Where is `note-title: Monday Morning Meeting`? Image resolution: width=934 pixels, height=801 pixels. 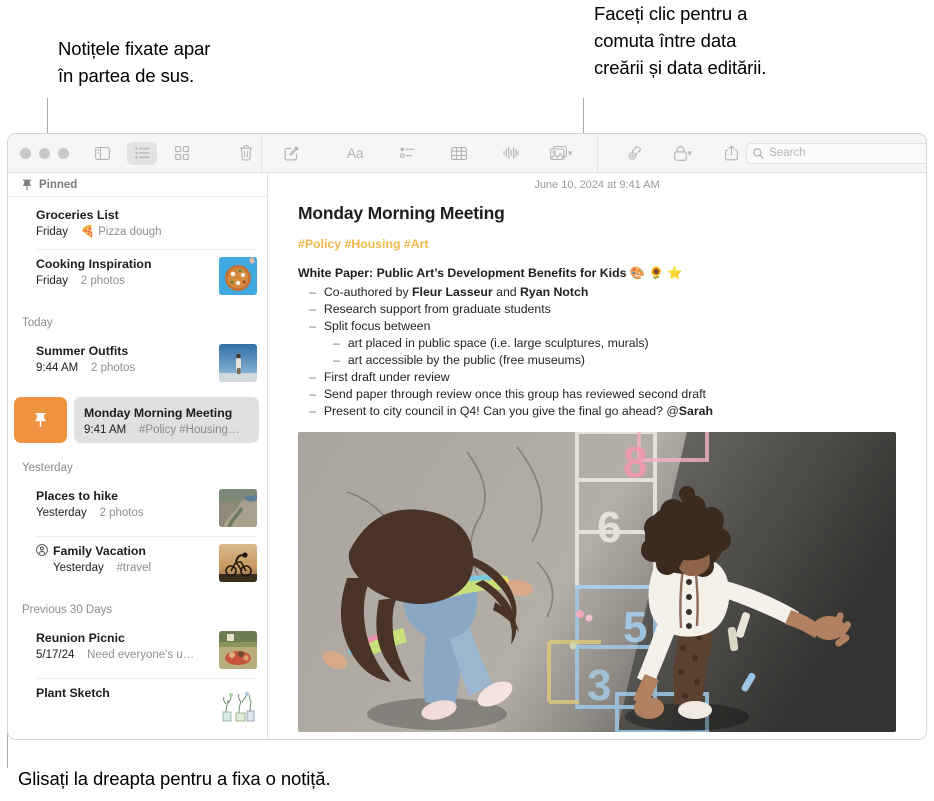 note-title: Monday Morning Meeting is located at coordinates (158, 413).